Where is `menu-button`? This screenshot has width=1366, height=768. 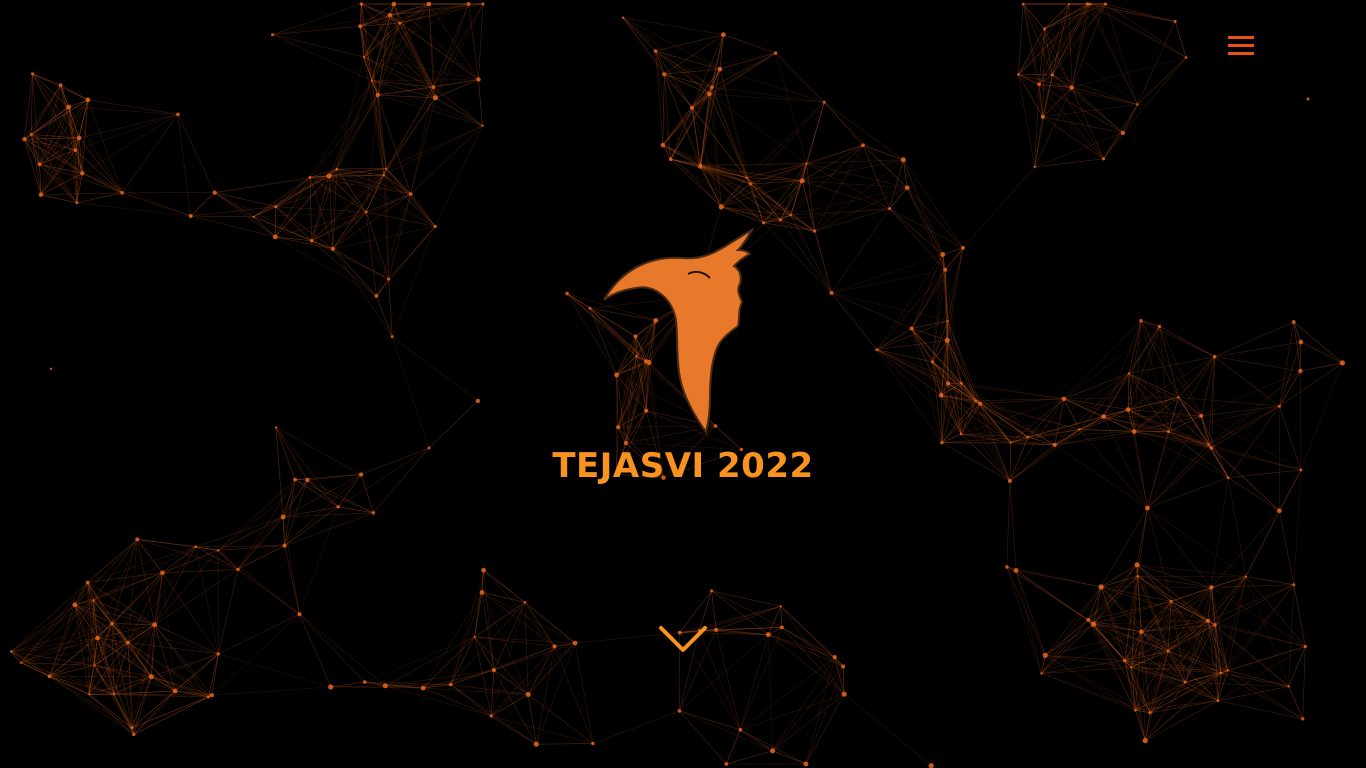
menu-button is located at coordinates (1241, 47).